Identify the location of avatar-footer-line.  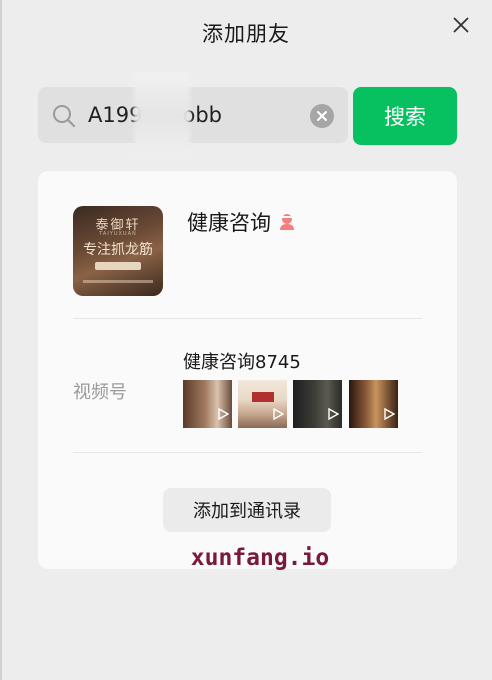
(118, 281).